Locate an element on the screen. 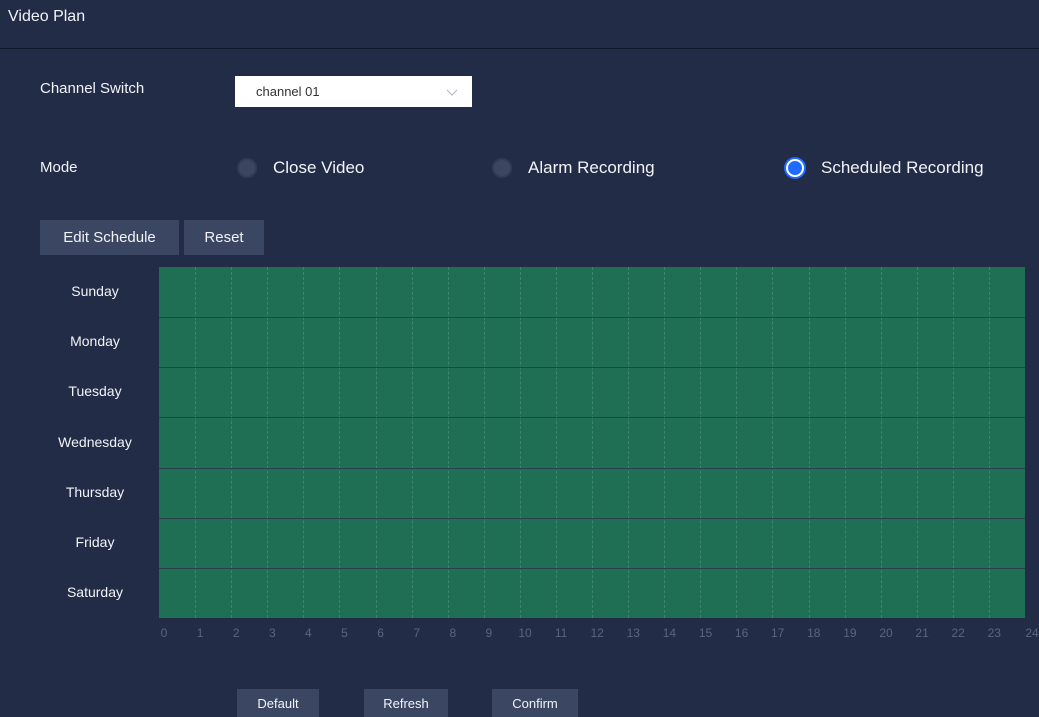 The height and width of the screenshot is (717, 1039). hour-tick-label: 2 is located at coordinates (236, 633).